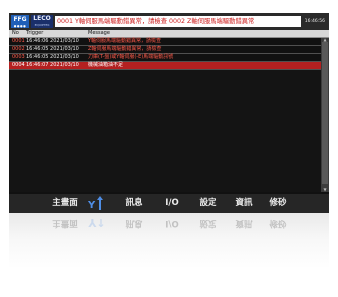  Describe the element at coordinates (106, 65) in the screenshot. I see `row-message: 機械油箱油不足` at that location.